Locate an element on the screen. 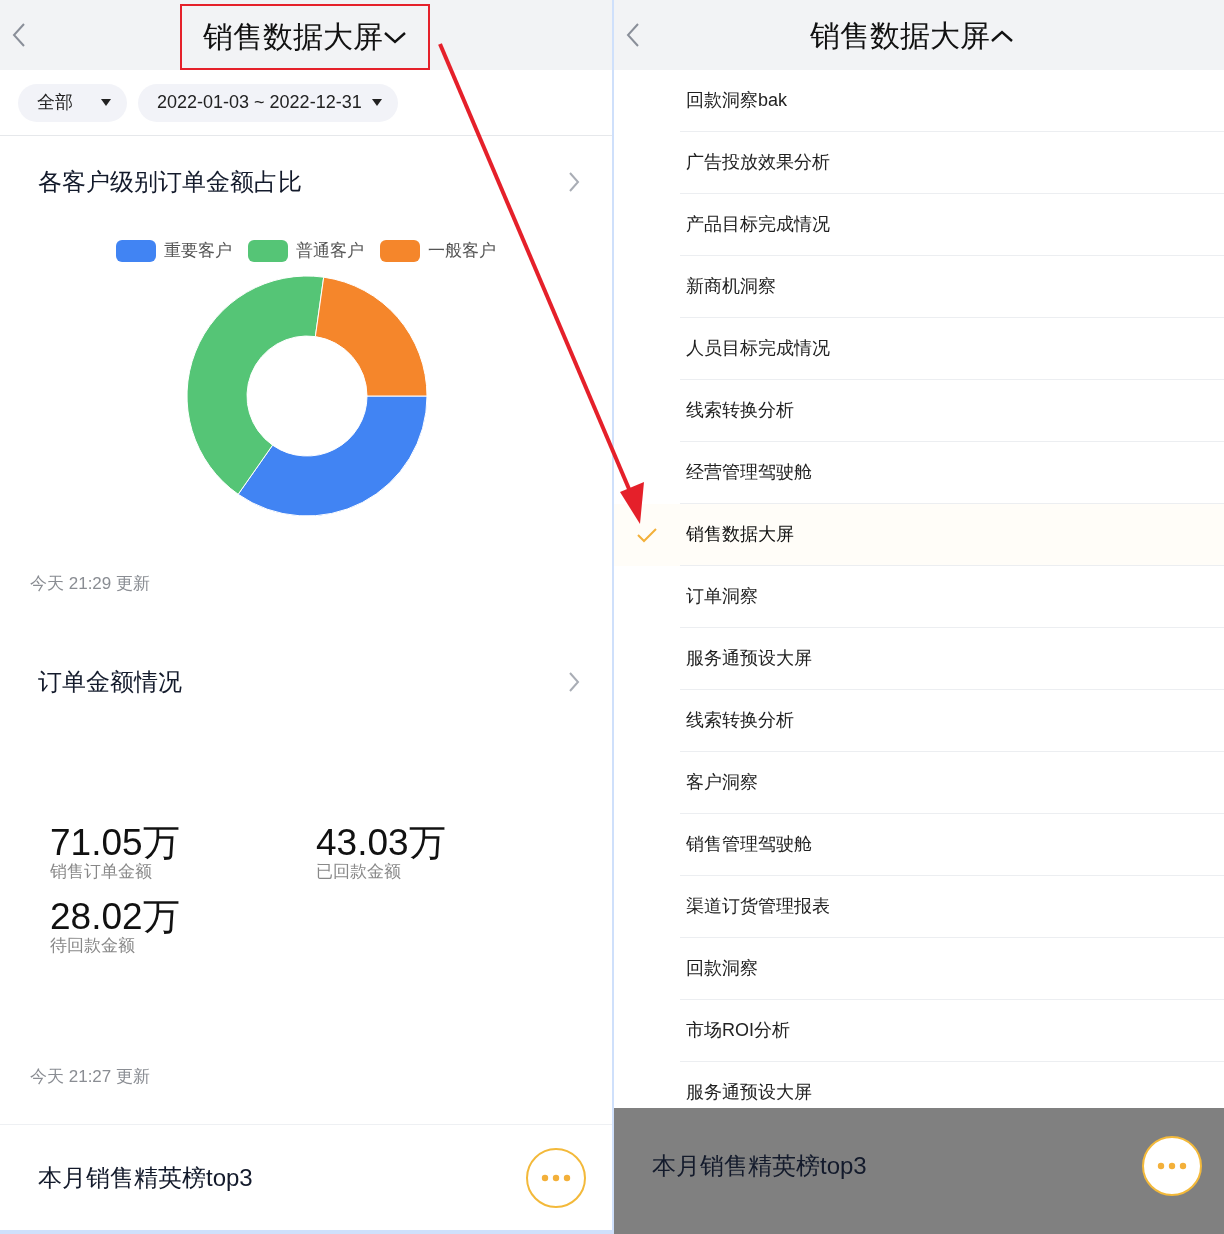 The width and height of the screenshot is (1224, 1234). menu-item-label: 人员目标完成情况 is located at coordinates (758, 348).